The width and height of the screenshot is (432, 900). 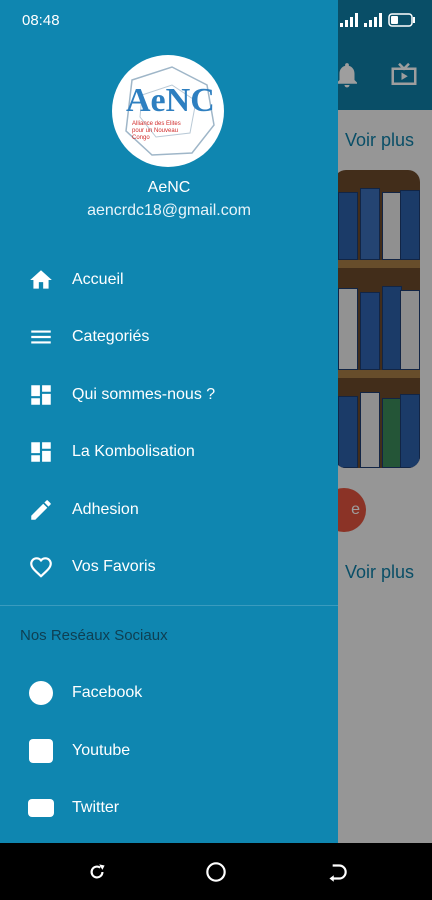 I want to click on menu-item-label: La Kombolisation, so click(x=133, y=451).